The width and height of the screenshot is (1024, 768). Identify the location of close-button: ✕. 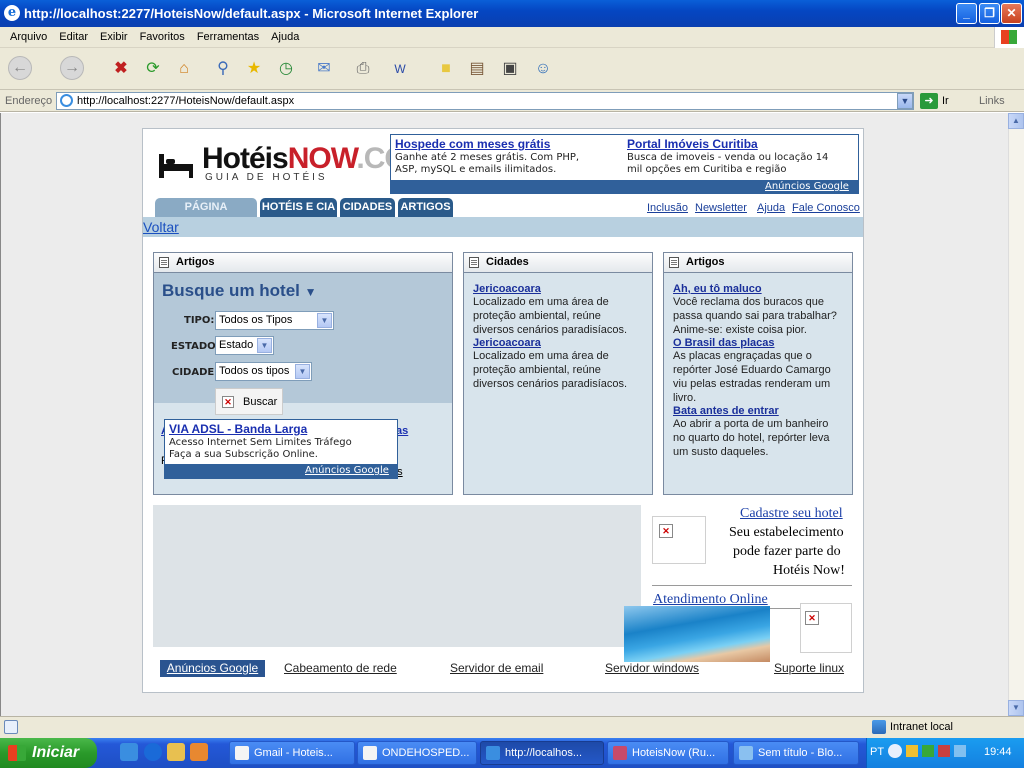
(1011, 13).